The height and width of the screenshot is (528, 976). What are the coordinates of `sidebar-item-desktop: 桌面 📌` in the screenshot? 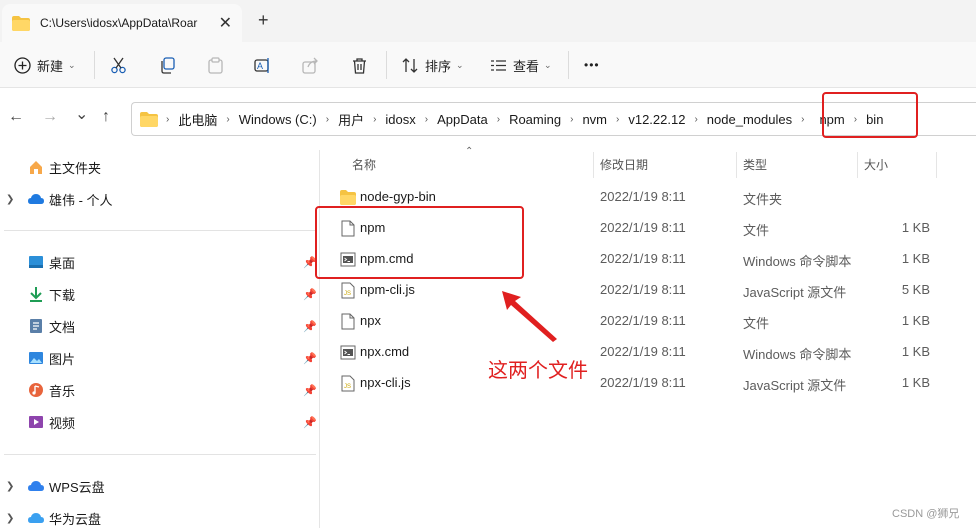 It's located at (160, 262).